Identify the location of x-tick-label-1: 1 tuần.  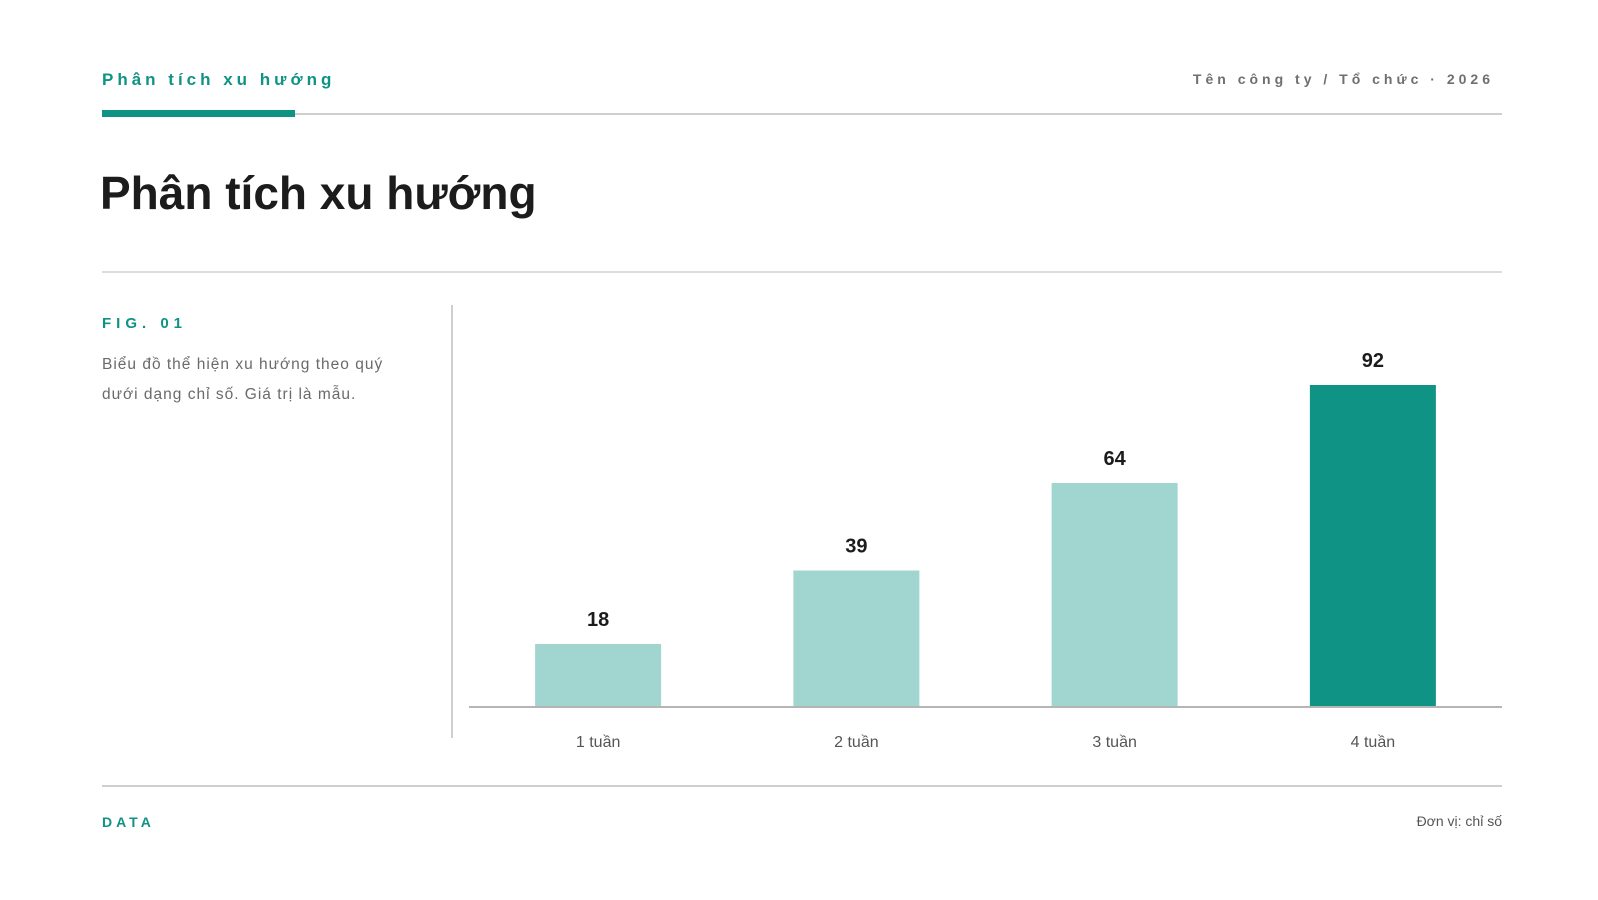
(598, 742).